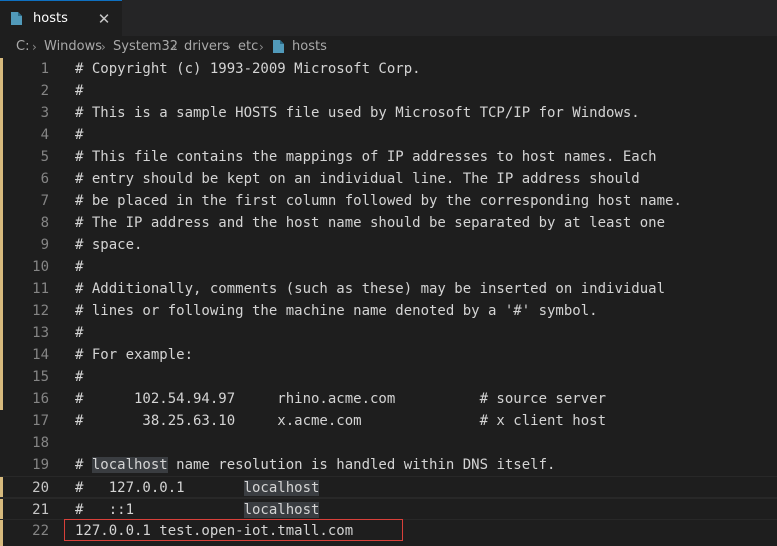 The image size is (777, 546). Describe the element at coordinates (388, 333) in the screenshot. I see `code-line: 13 #` at that location.